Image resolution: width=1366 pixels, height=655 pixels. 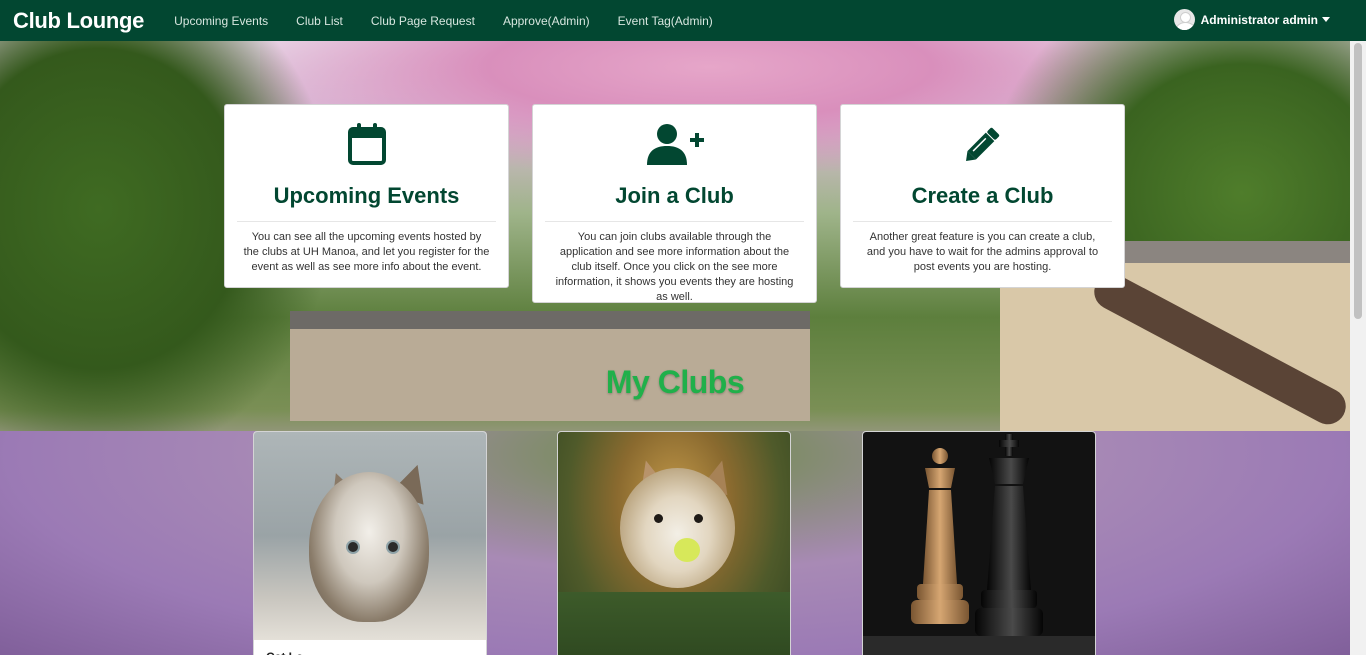 What do you see at coordinates (982, 144) in the screenshot?
I see `pencil-icon` at bounding box center [982, 144].